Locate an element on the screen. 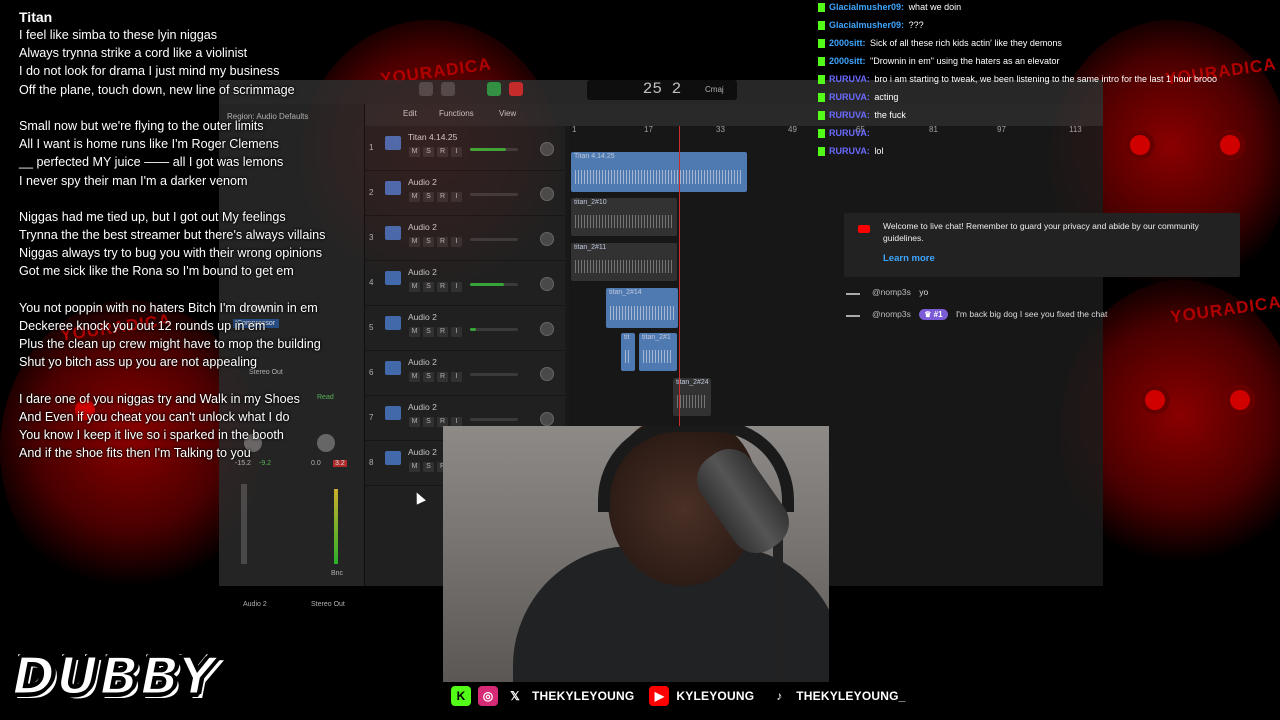 The height and width of the screenshot is (720, 1280). forward-button is located at coordinates (448, 89).